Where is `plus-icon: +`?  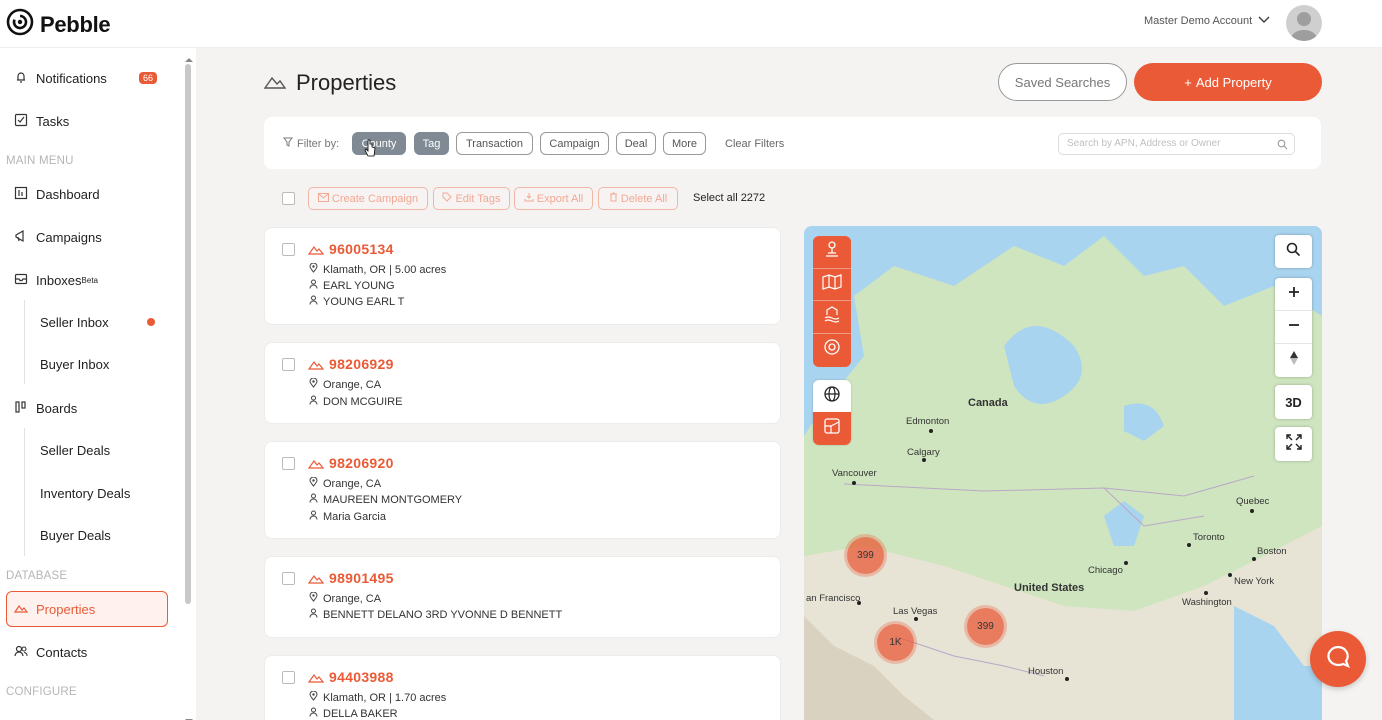 plus-icon: + is located at coordinates (1188, 82).